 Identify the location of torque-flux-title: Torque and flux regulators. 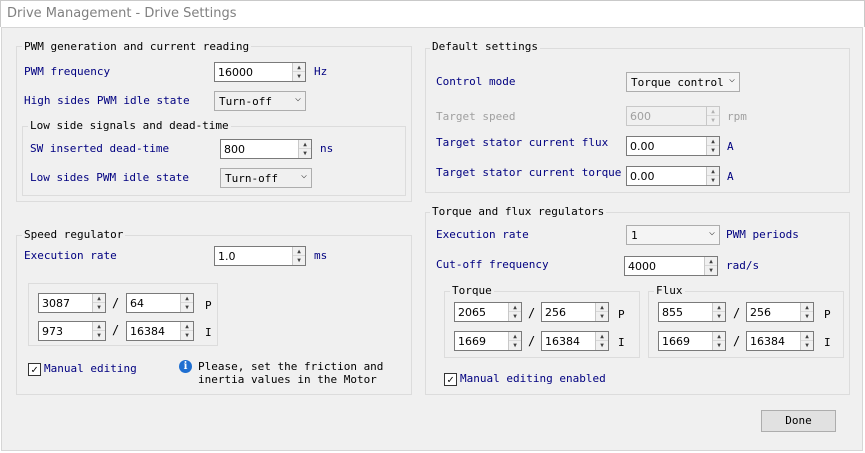
(518, 211).